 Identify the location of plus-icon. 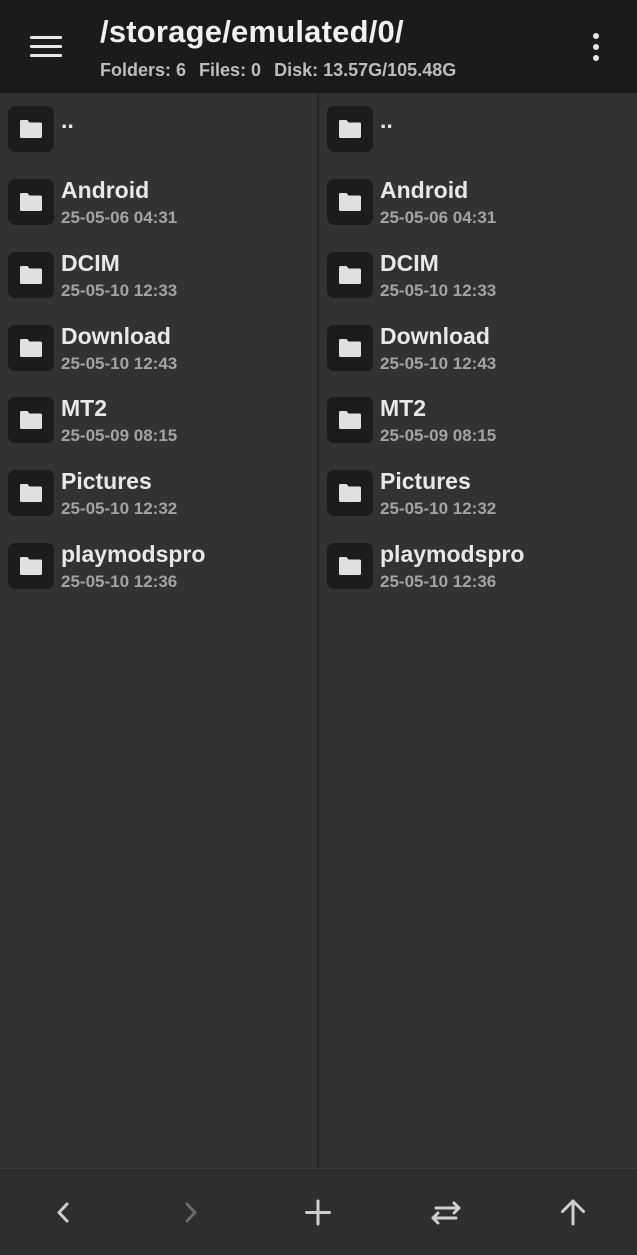
(318, 1213).